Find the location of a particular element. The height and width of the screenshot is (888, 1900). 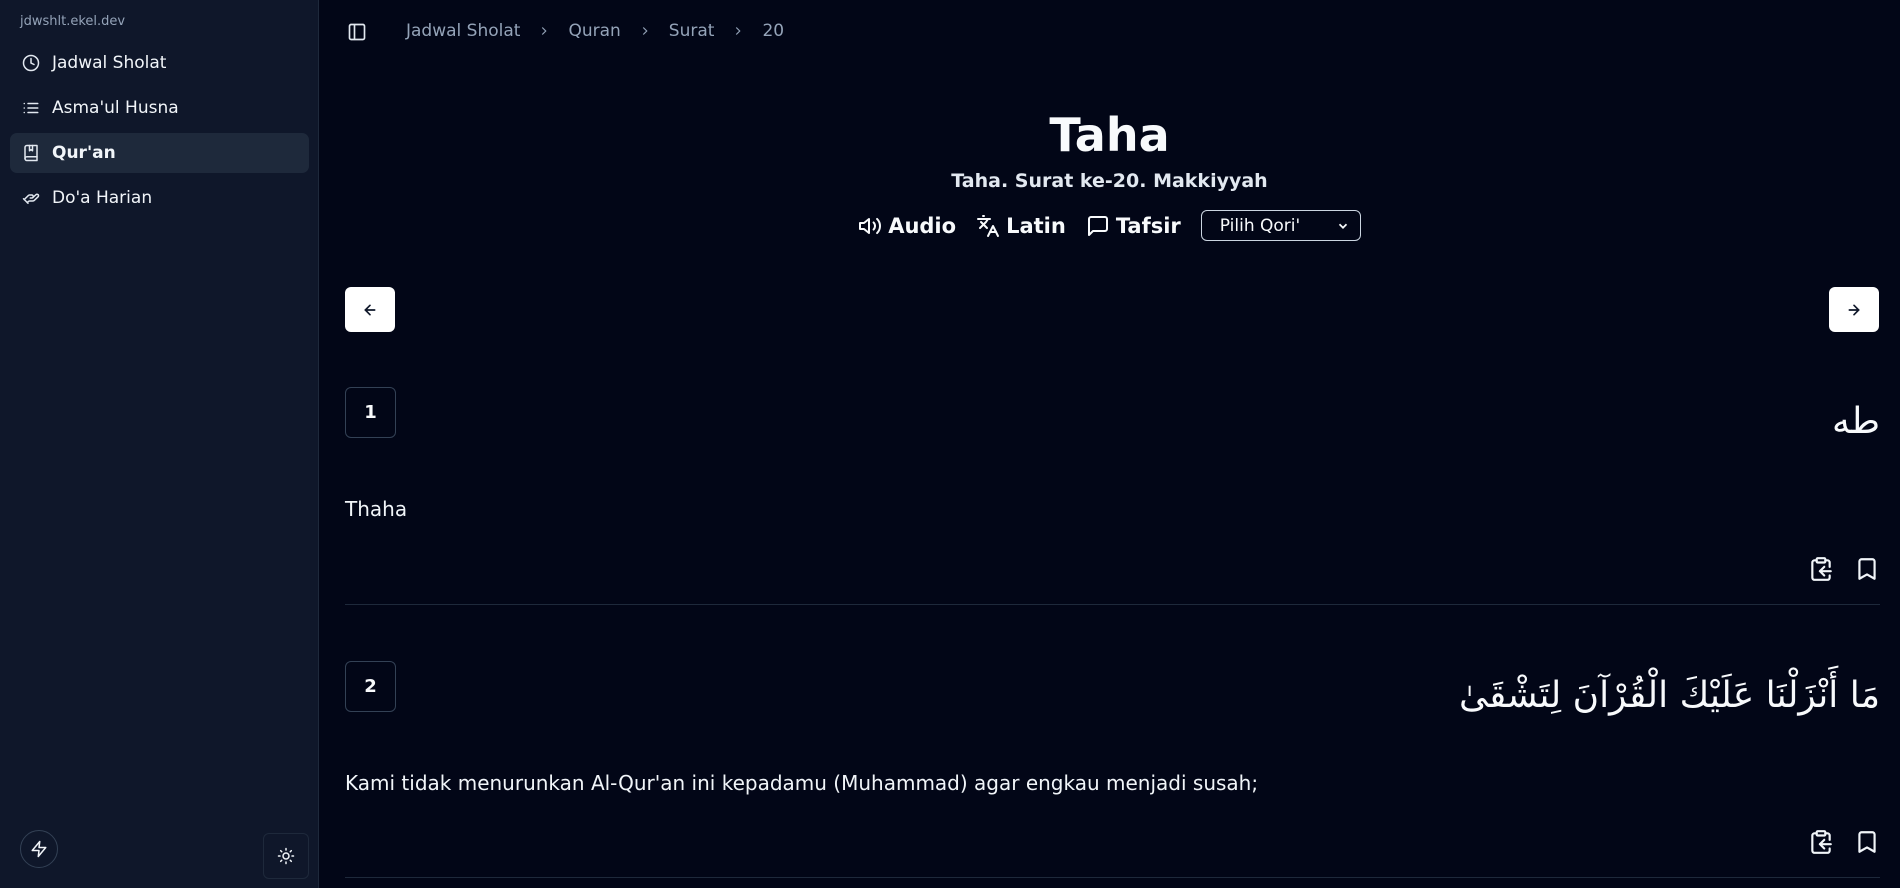

ayah-arabic-text: طه is located at coordinates (1856, 421).